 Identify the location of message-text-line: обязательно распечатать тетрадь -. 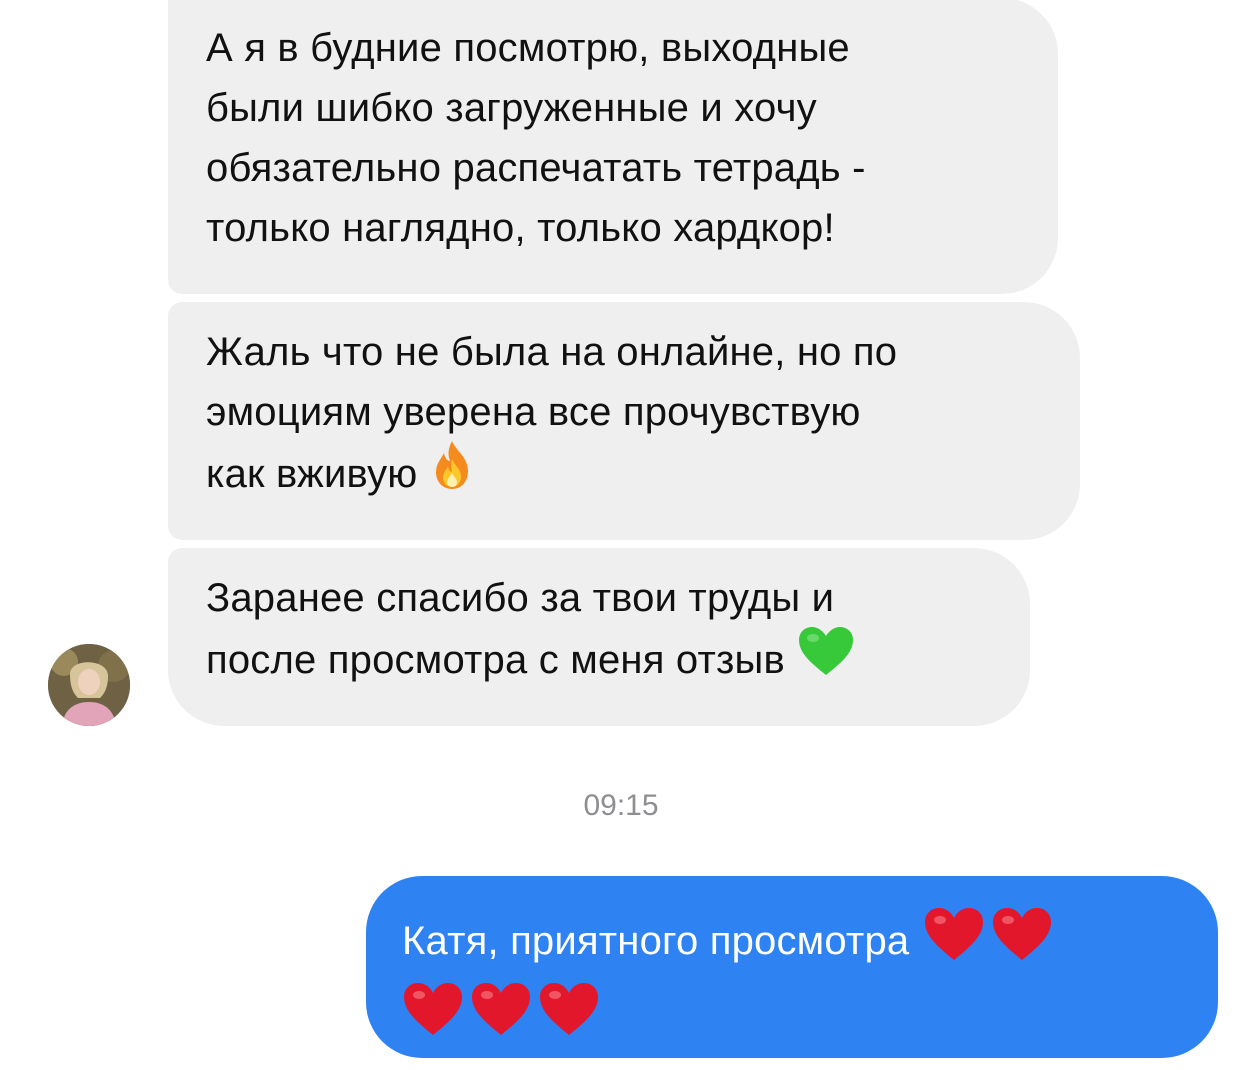
(536, 168).